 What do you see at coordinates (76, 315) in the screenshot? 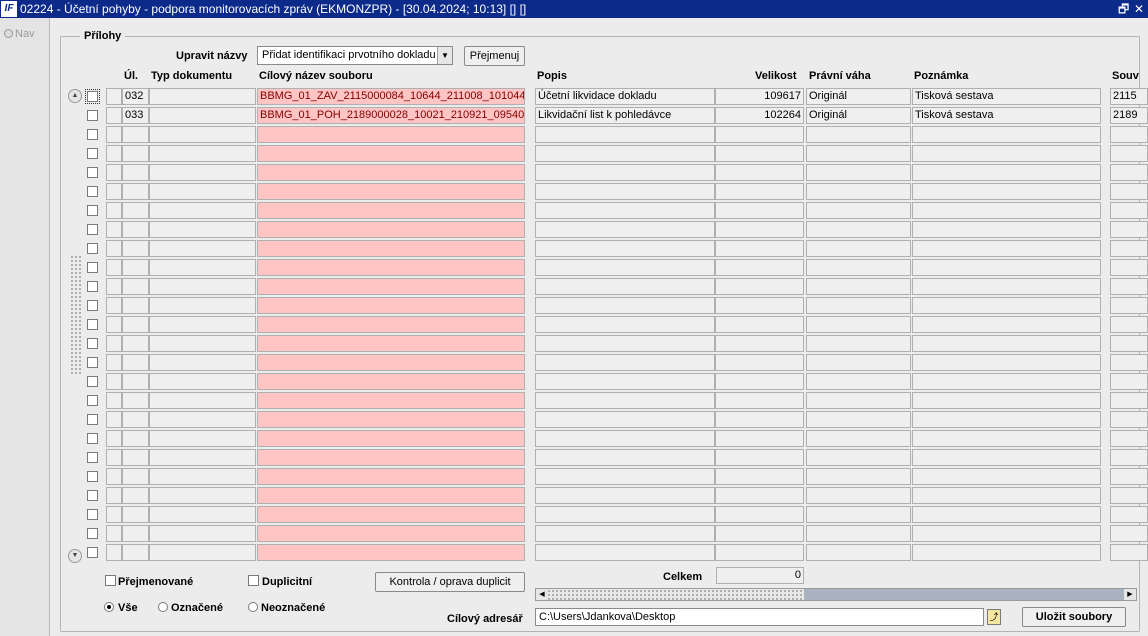
I see `scroll-thumb` at bounding box center [76, 315].